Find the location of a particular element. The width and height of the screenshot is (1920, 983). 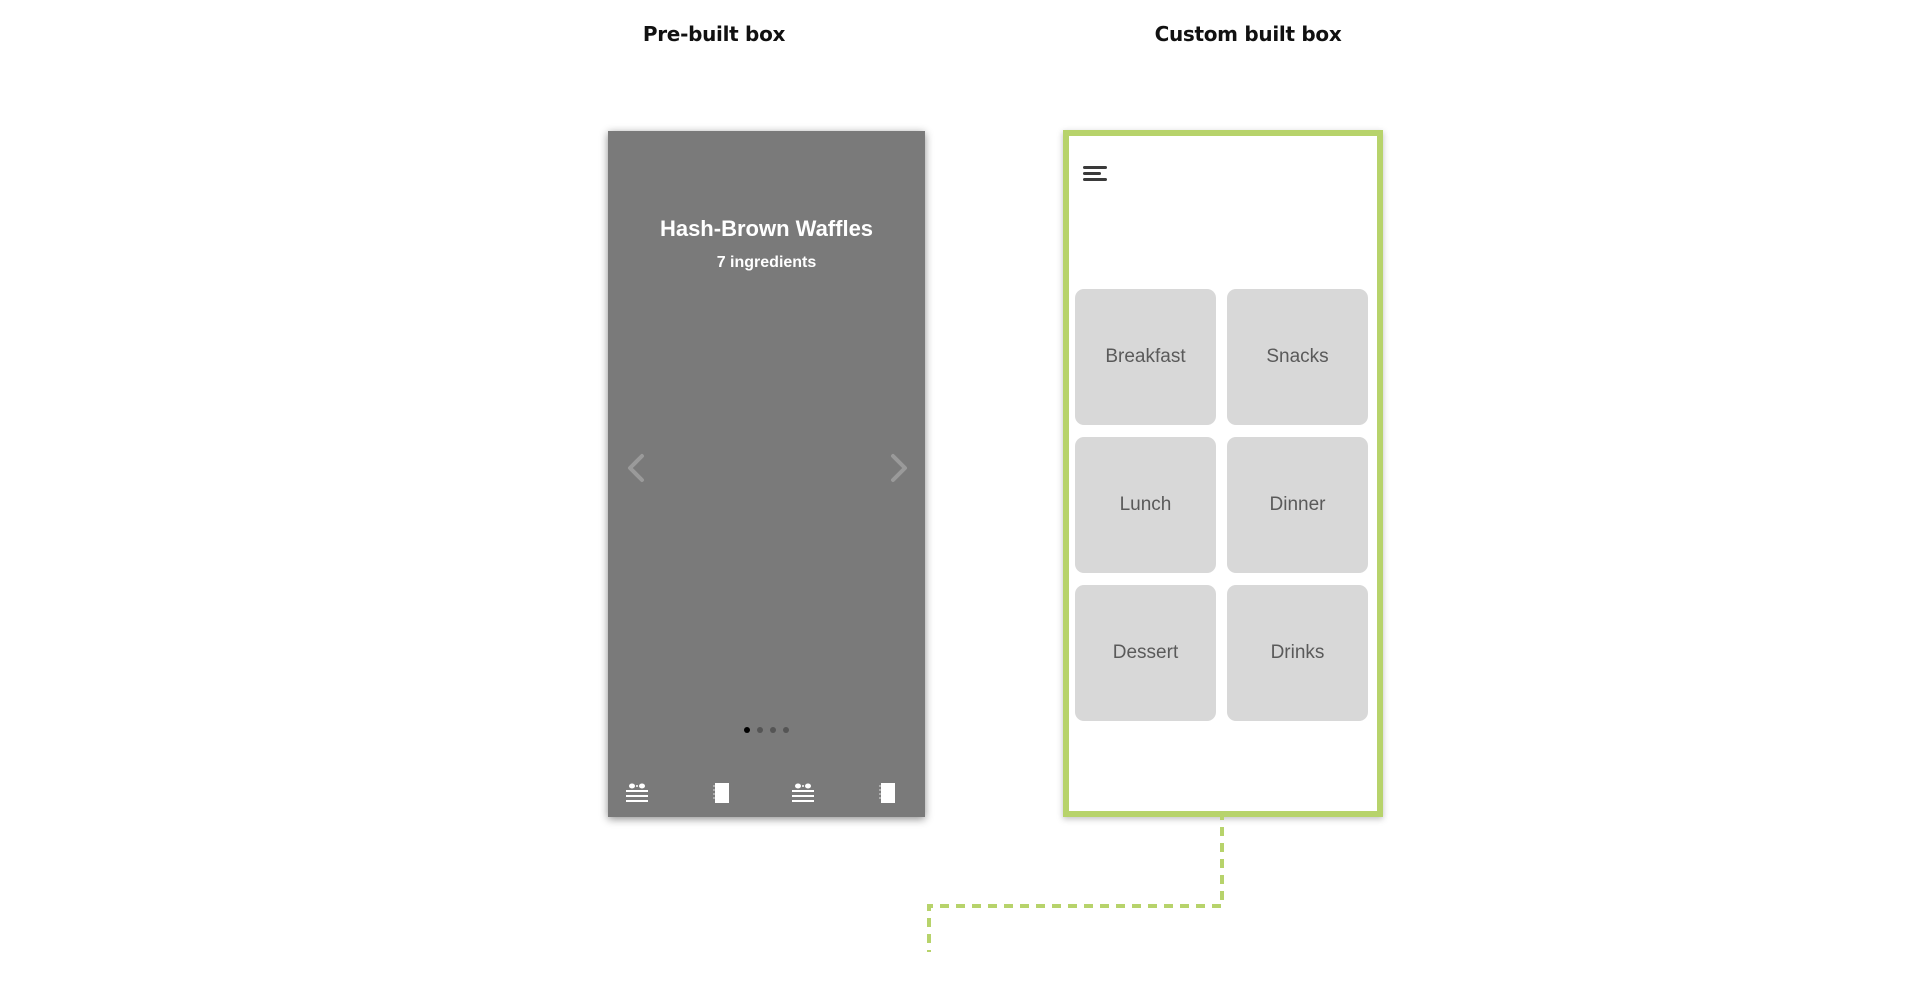

custom-box-heading: Custom built box is located at coordinates (1248, 34).